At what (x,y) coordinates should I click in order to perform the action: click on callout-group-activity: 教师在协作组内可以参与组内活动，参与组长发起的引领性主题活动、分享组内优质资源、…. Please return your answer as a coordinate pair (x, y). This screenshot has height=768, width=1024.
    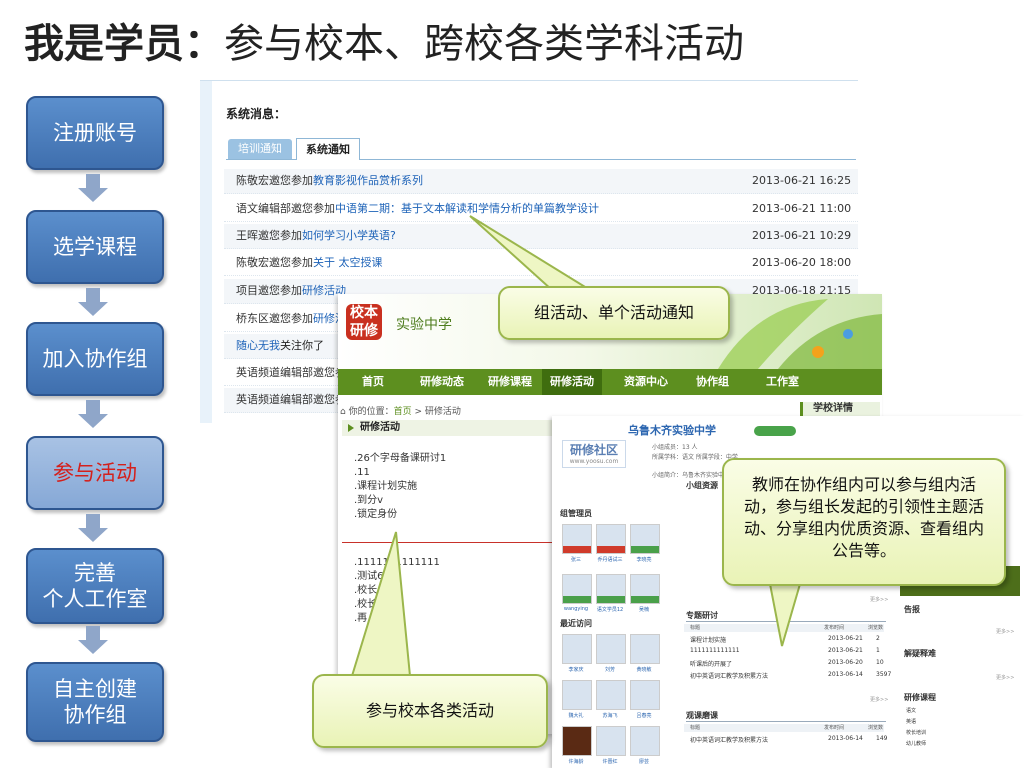
    Looking at the image, I should click on (864, 522).